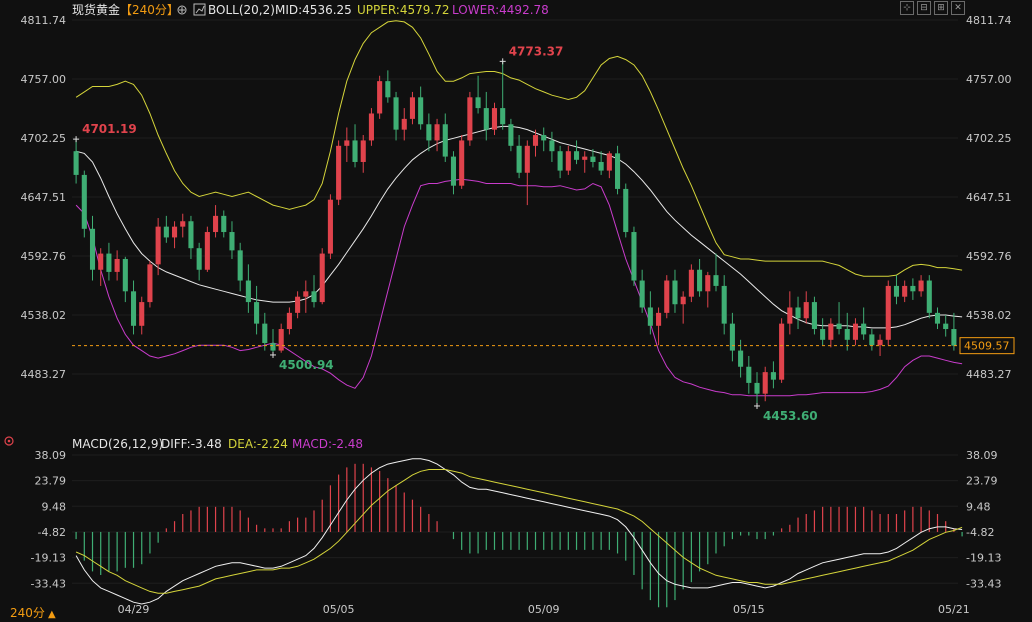 The image size is (1032, 622). What do you see at coordinates (403, 10) in the screenshot?
I see `boll-upper-value: UPPER:4579.72` at bounding box center [403, 10].